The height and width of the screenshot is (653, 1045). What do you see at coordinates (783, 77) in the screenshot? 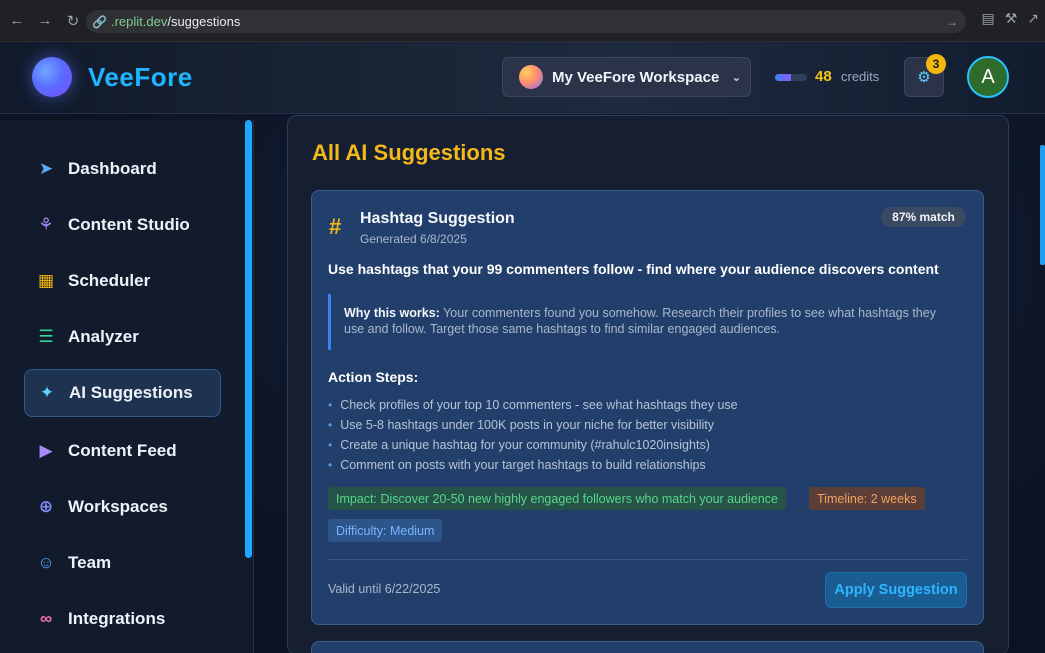
I see `credits-progress-fill` at bounding box center [783, 77].